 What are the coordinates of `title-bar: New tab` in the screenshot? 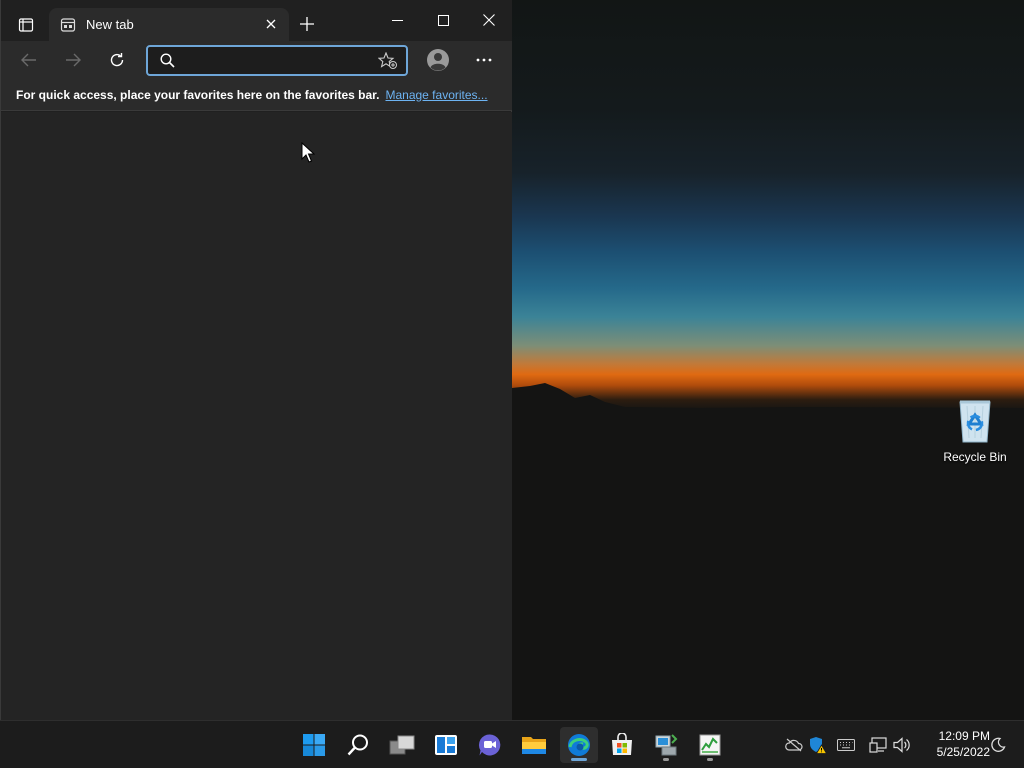 It's located at (256, 20).